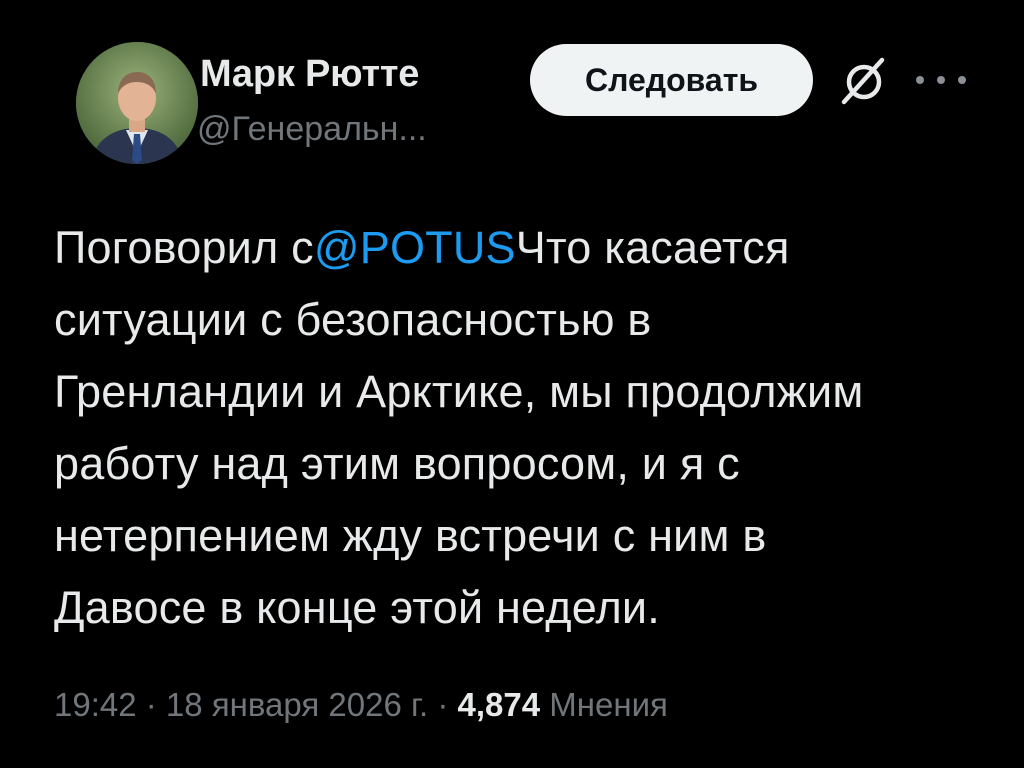 This screenshot has height=768, width=1024. Describe the element at coordinates (459, 391) in the screenshot. I see `tweet-line-3: Гренландии и Арктике, мы продолжим` at that location.